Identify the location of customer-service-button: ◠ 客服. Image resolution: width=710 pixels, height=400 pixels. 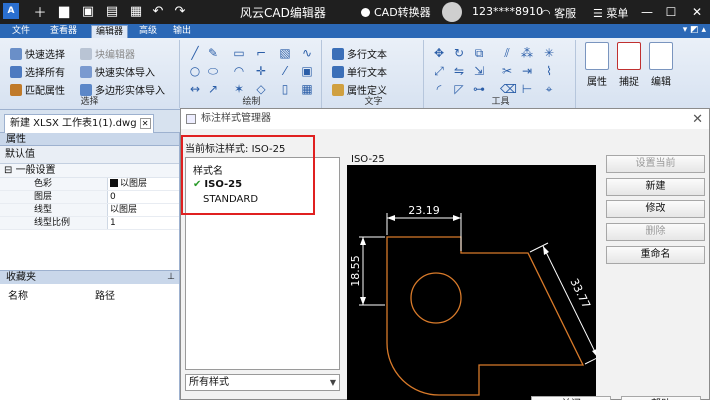
(558, 13).